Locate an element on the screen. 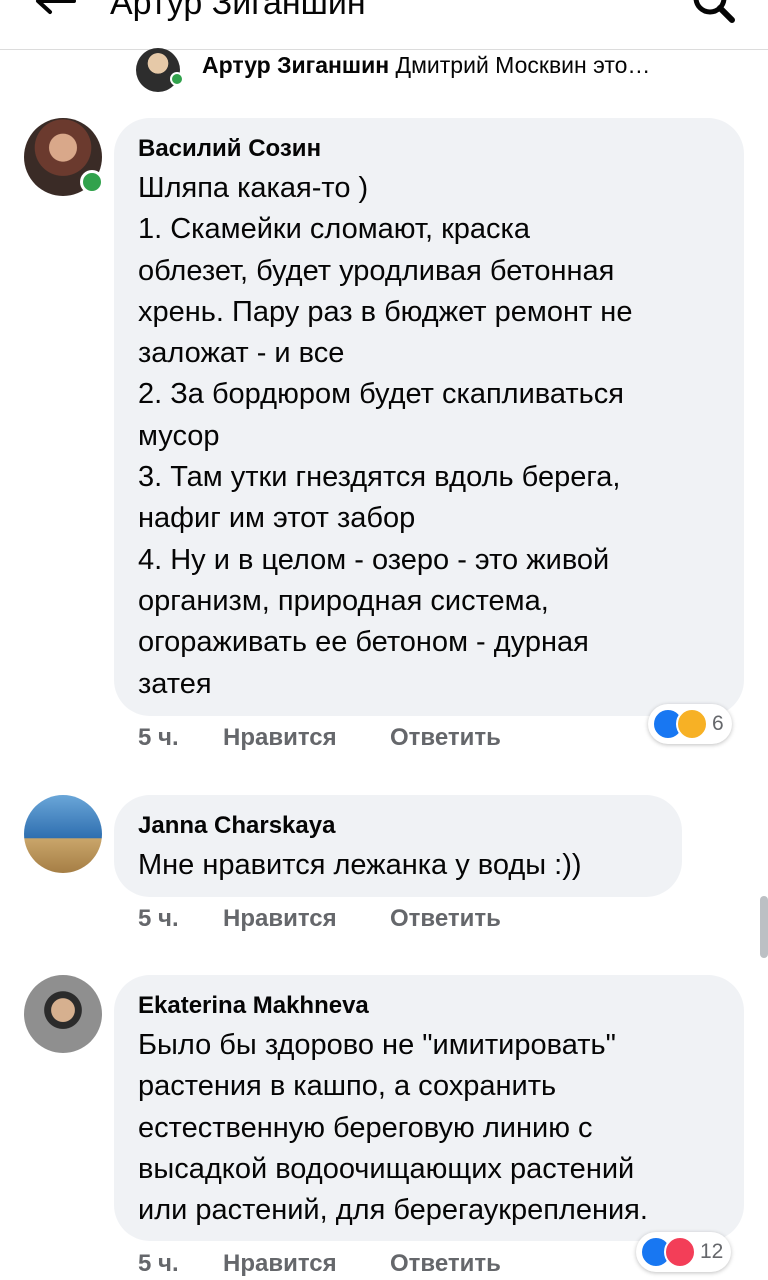  reaction-summary: 12 is located at coordinates (684, 1252).